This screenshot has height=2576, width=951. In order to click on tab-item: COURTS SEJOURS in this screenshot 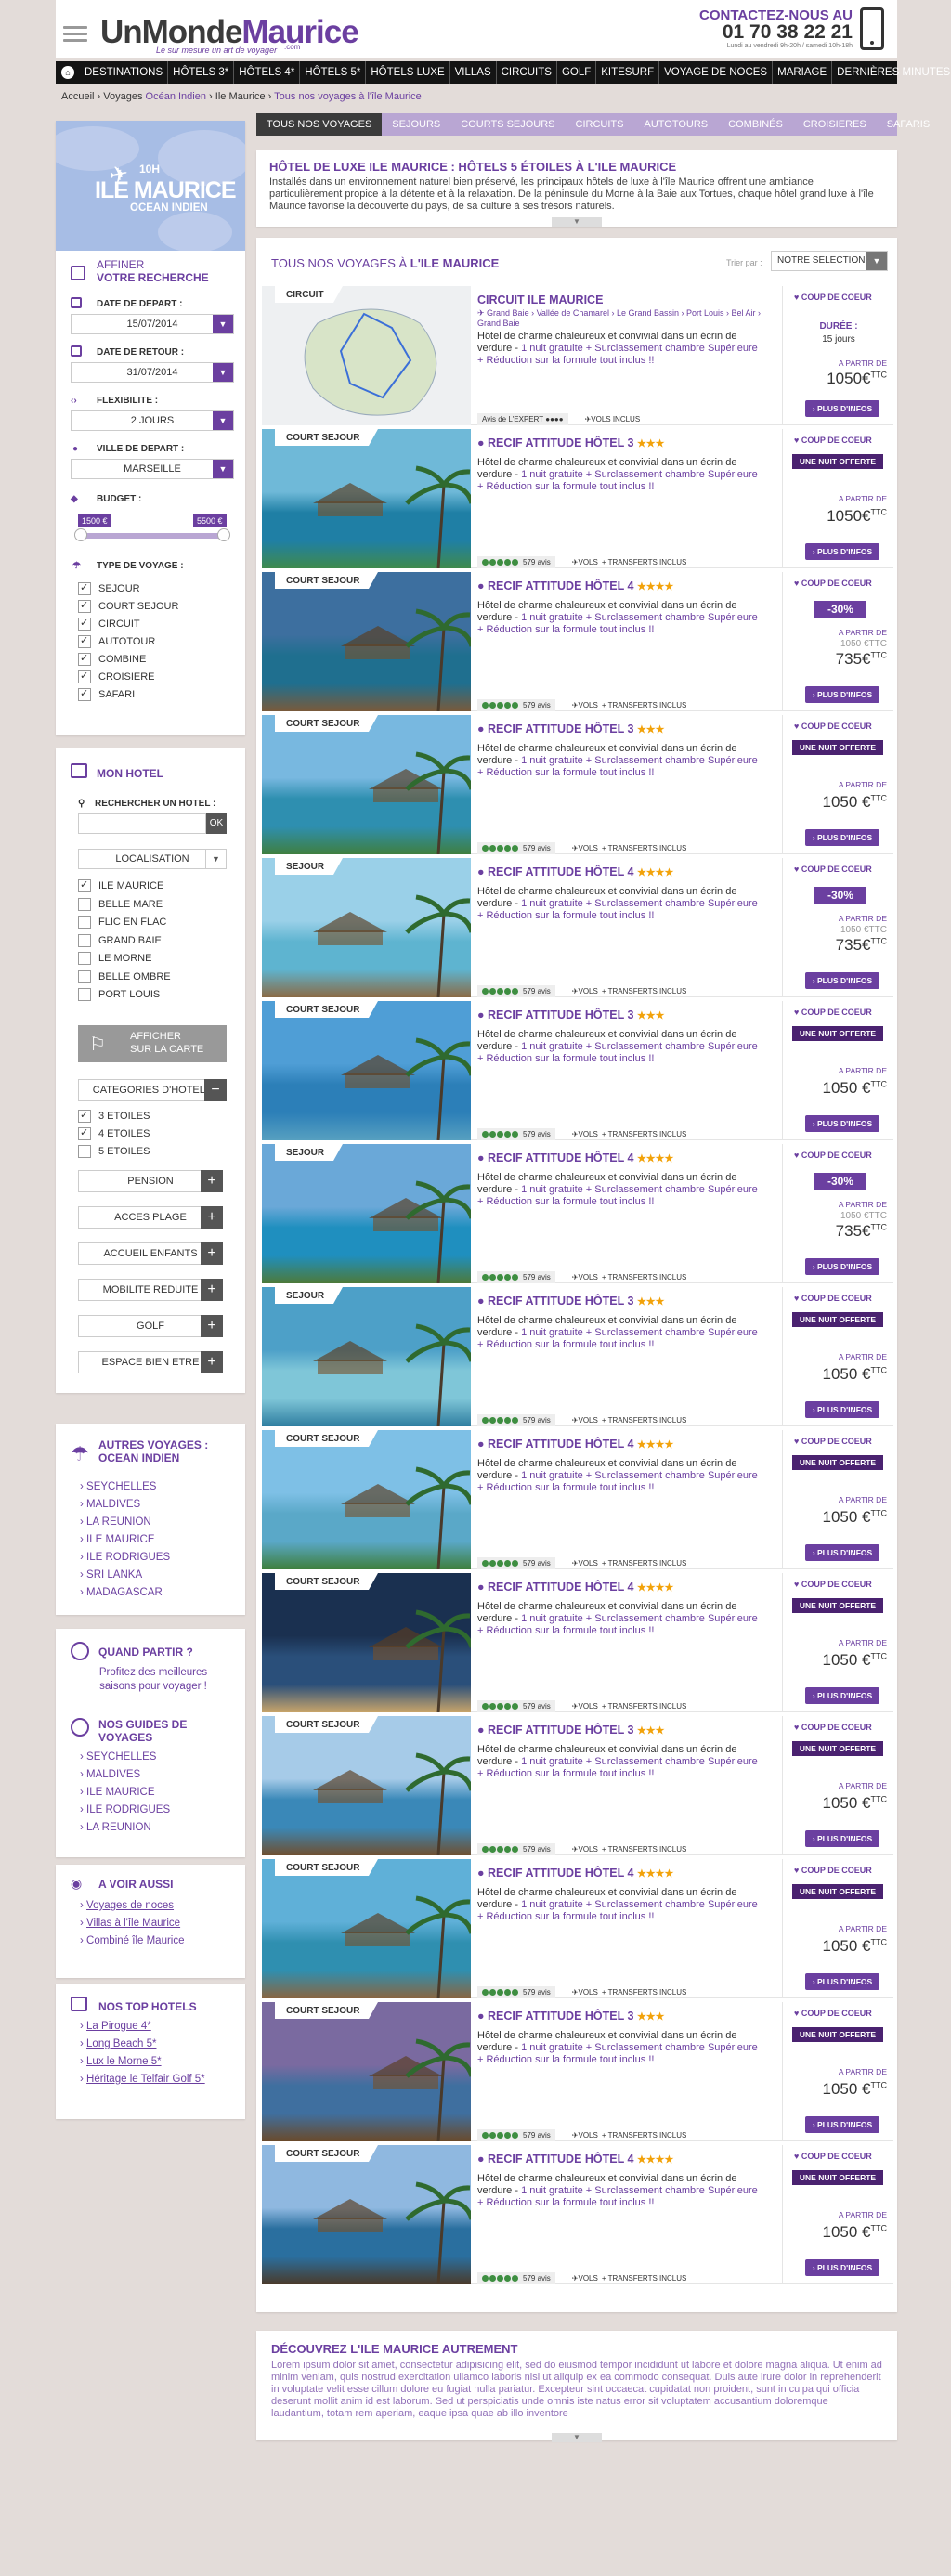, I will do `click(507, 124)`.